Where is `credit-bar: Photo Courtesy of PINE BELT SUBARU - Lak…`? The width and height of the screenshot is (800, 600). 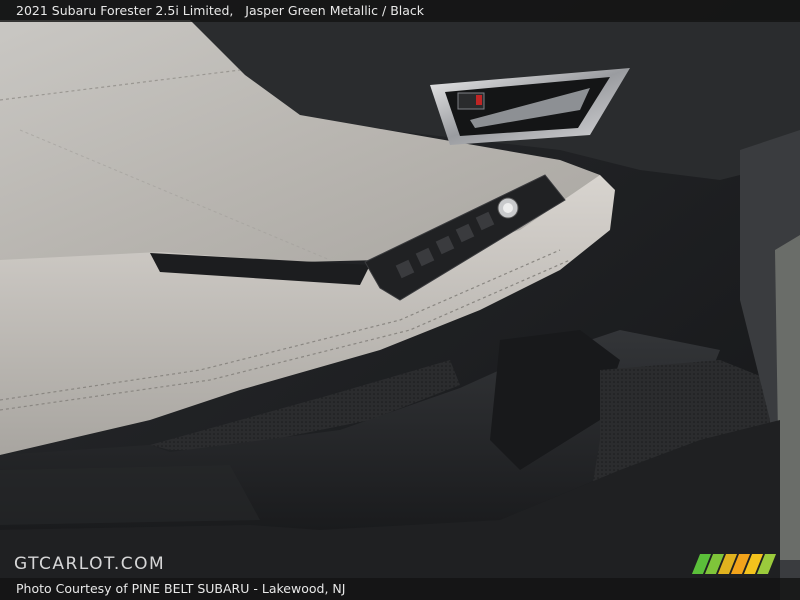 credit-bar: Photo Courtesy of PINE BELT SUBARU - Lak… is located at coordinates (400, 589).